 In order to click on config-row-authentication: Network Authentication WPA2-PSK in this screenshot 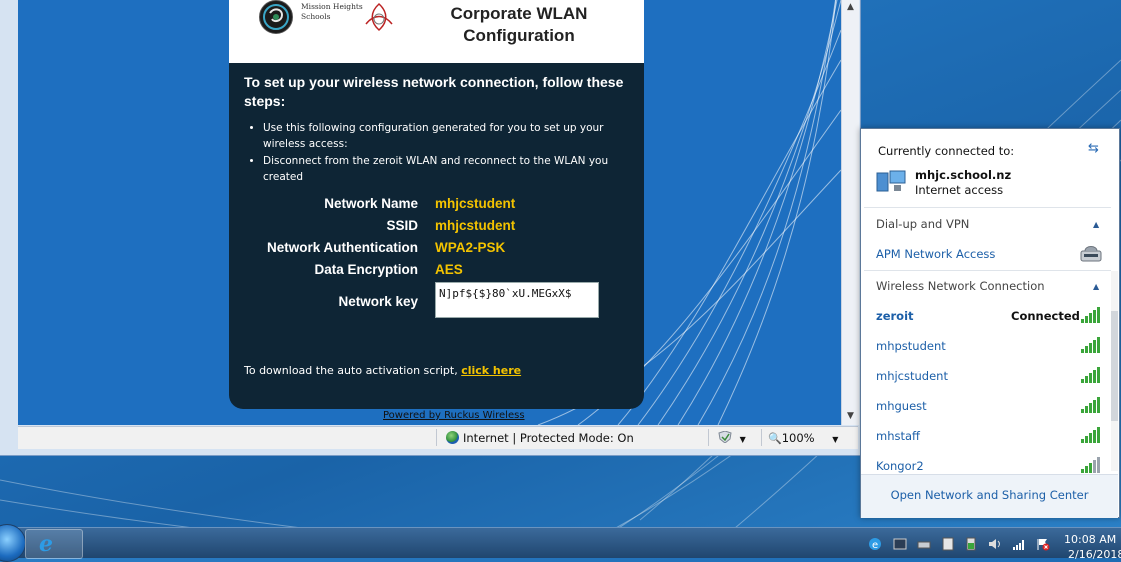, I will do `click(436, 251)`.